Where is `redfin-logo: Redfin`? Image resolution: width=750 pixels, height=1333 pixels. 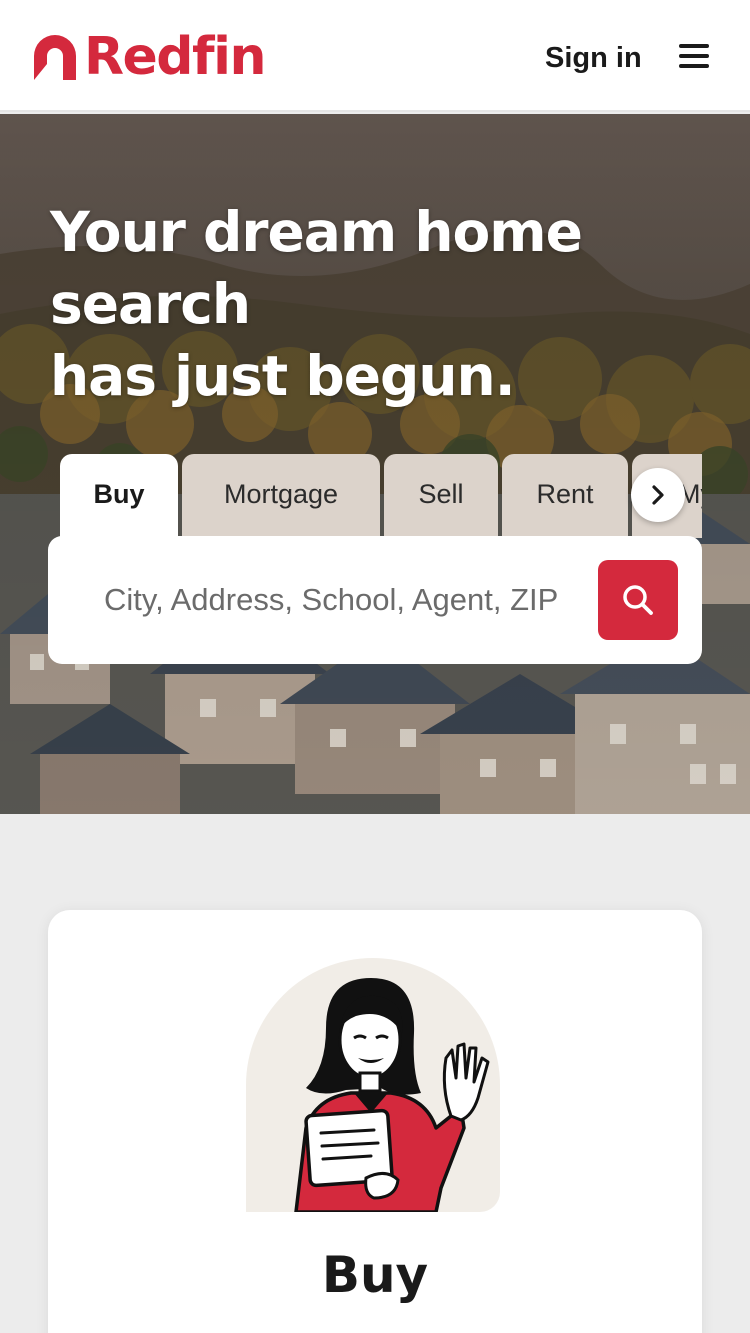
redfin-logo: Redfin is located at coordinates (148, 57).